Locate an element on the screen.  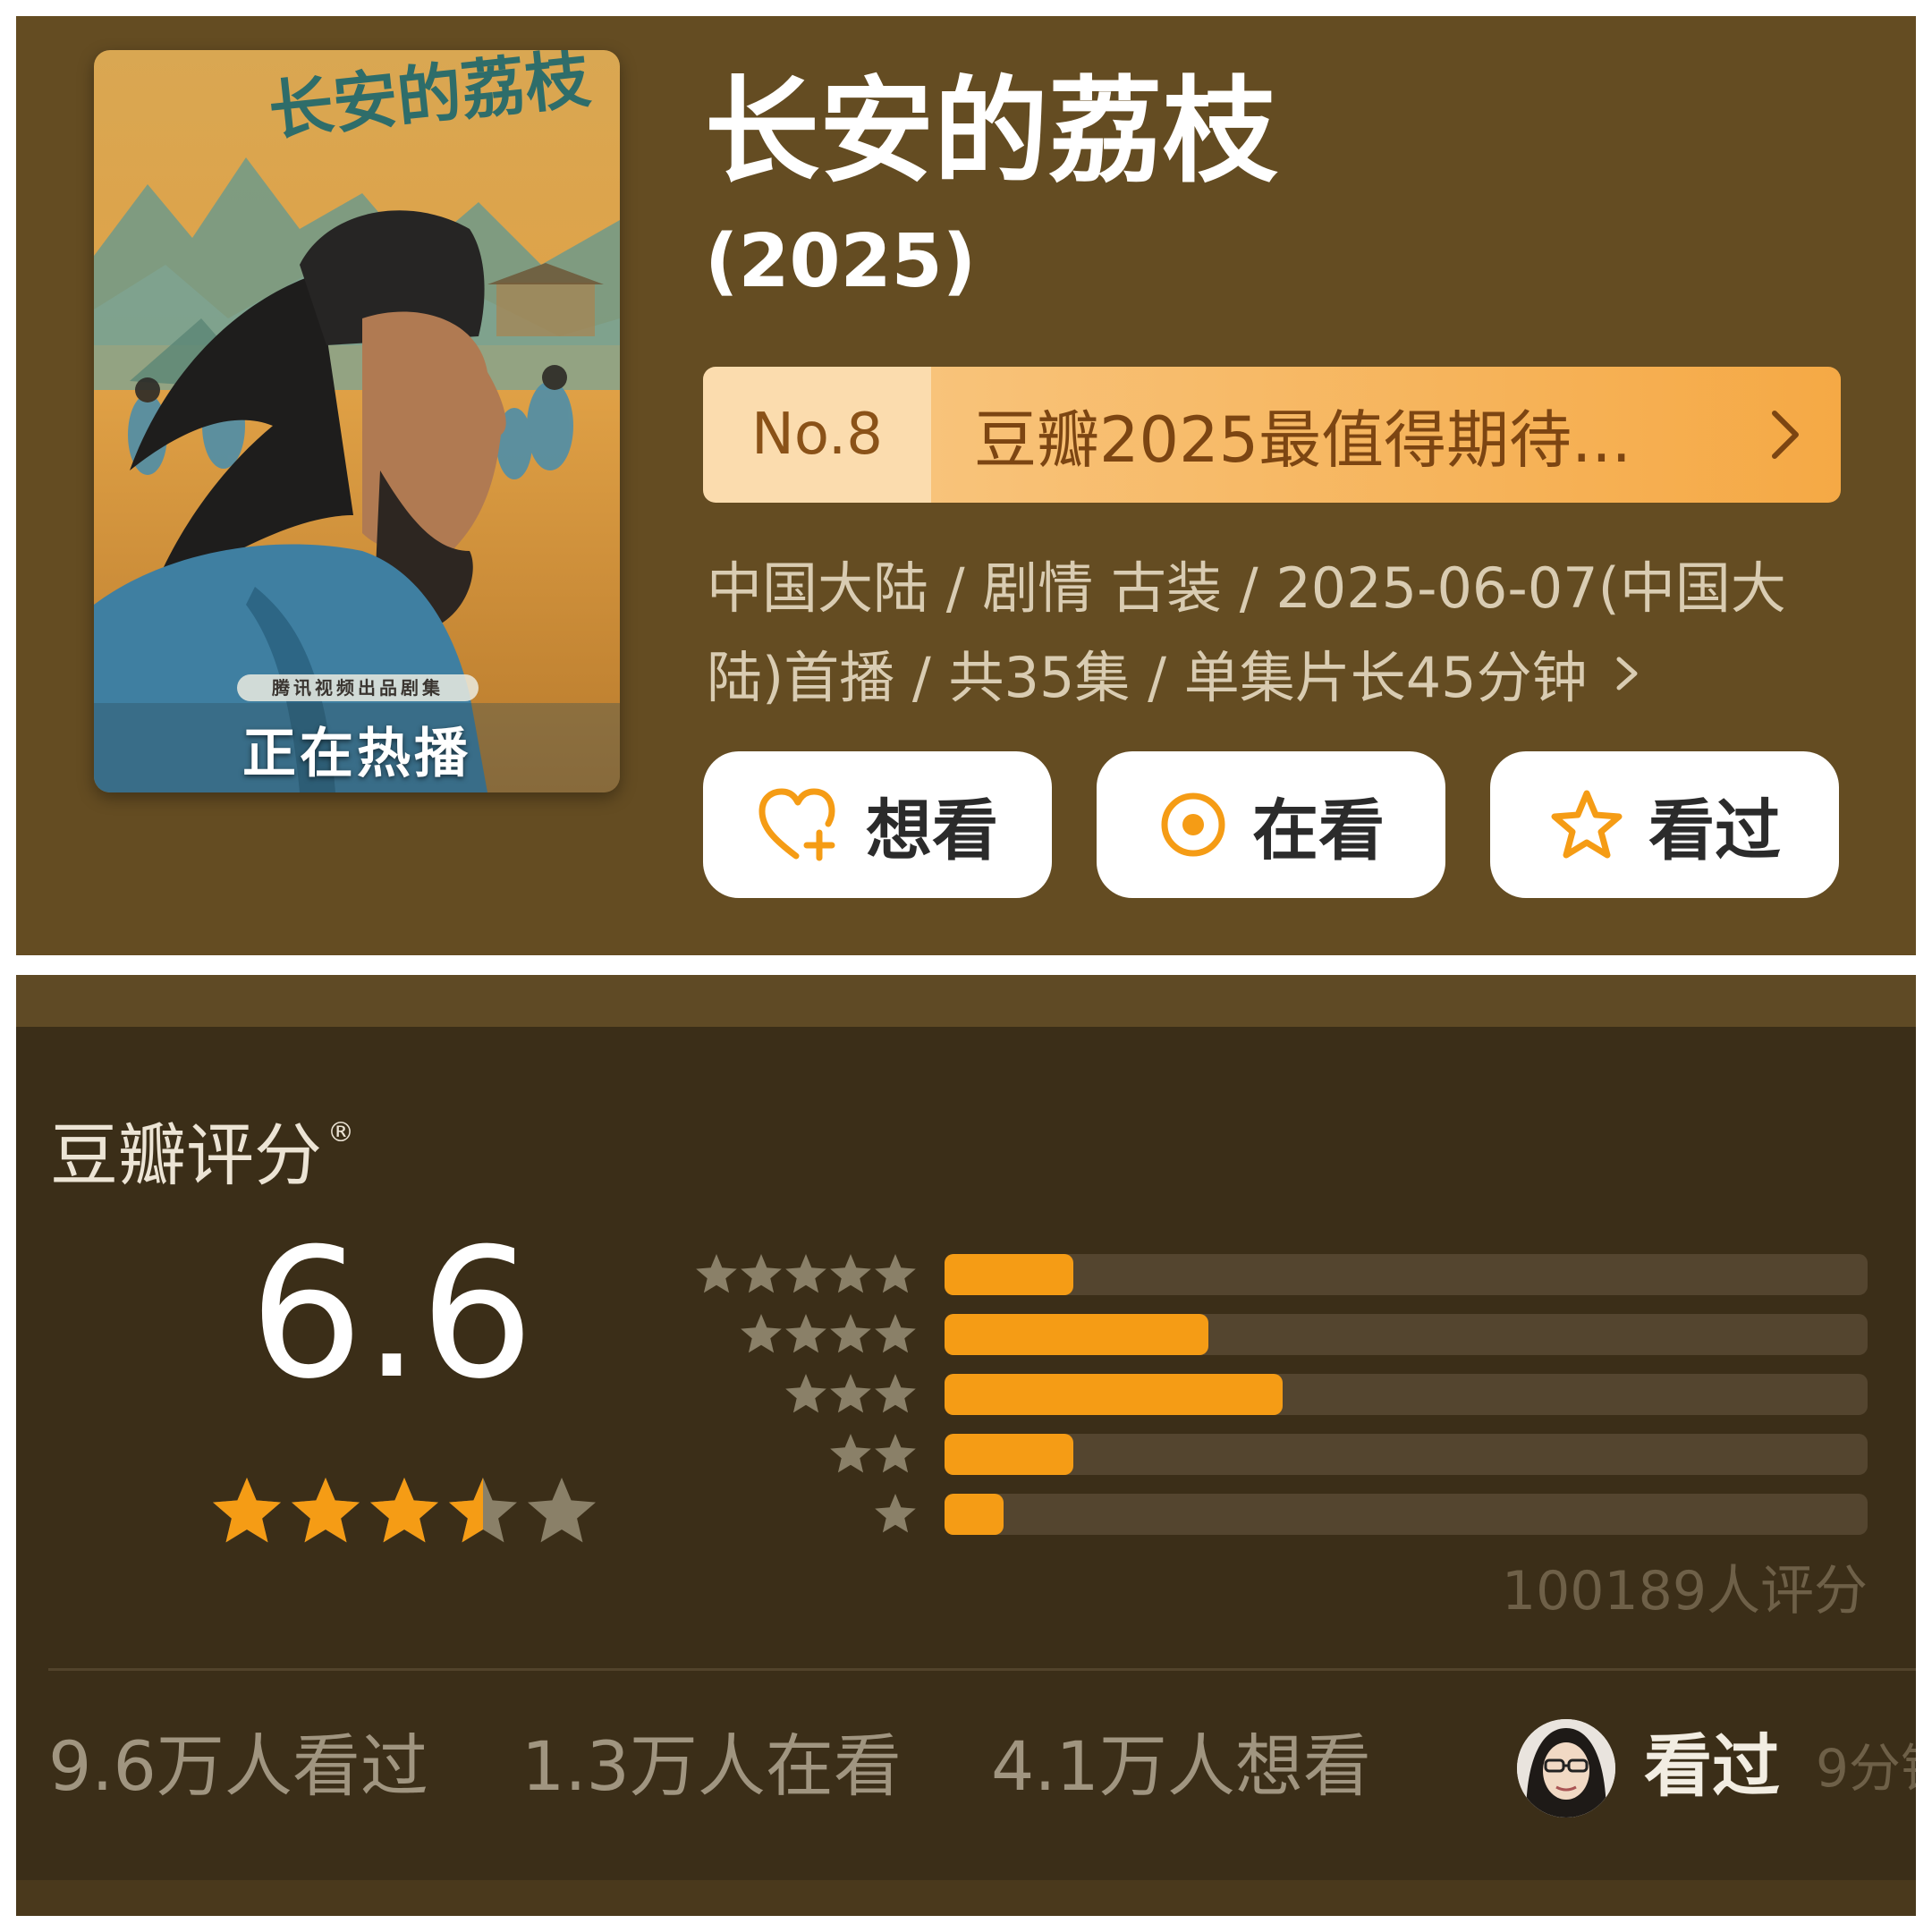
rating-count: 100189人评分 is located at coordinates (1685, 1586).